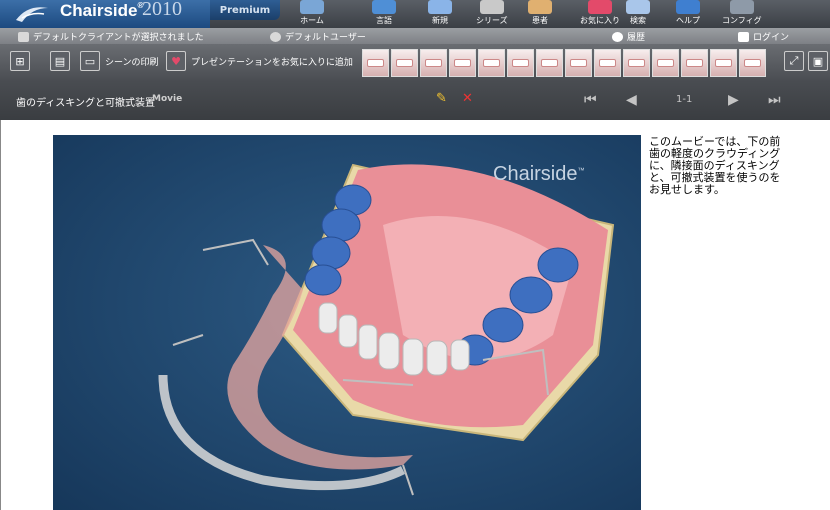 The image size is (830, 510). I want to click on thumbnail-scaling-icon, so click(636, 63).